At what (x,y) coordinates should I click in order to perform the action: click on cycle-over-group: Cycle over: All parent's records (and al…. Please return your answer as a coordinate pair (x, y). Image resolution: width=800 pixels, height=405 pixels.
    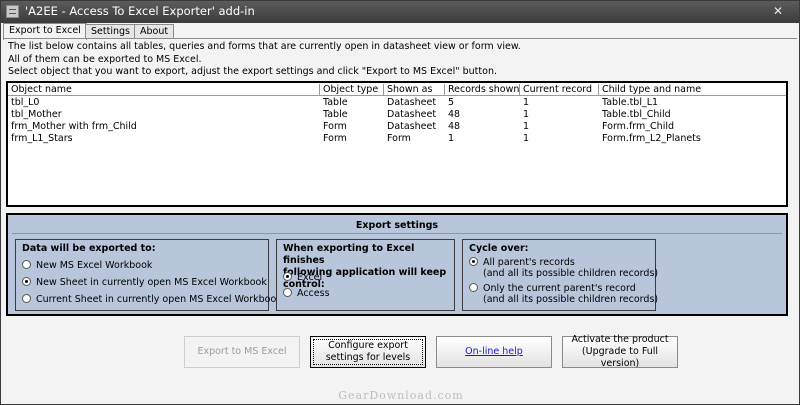
    Looking at the image, I should click on (560, 275).